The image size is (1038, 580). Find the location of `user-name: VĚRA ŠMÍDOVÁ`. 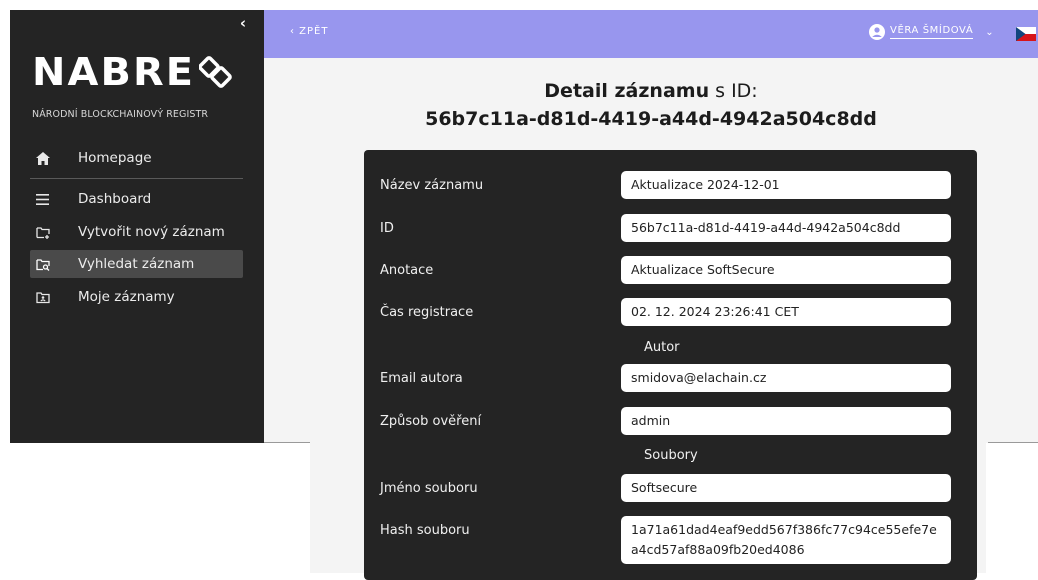

user-name: VĚRA ŠMÍDOVÁ is located at coordinates (932, 32).